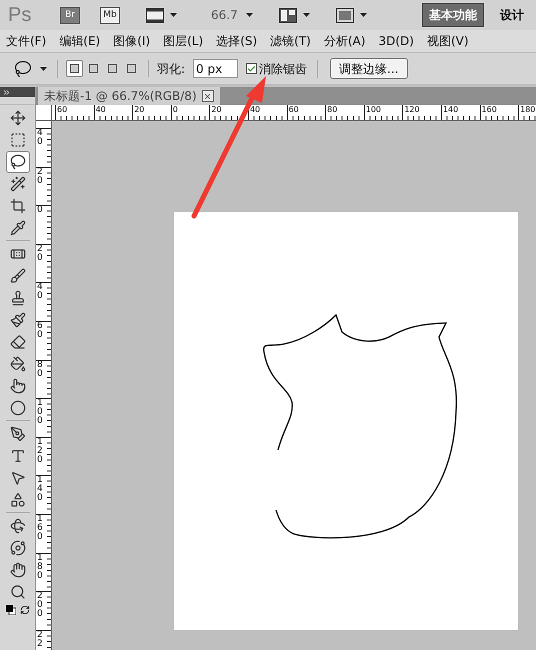 This screenshot has height=650, width=536. I want to click on feather-field: 0 px, so click(215, 68).